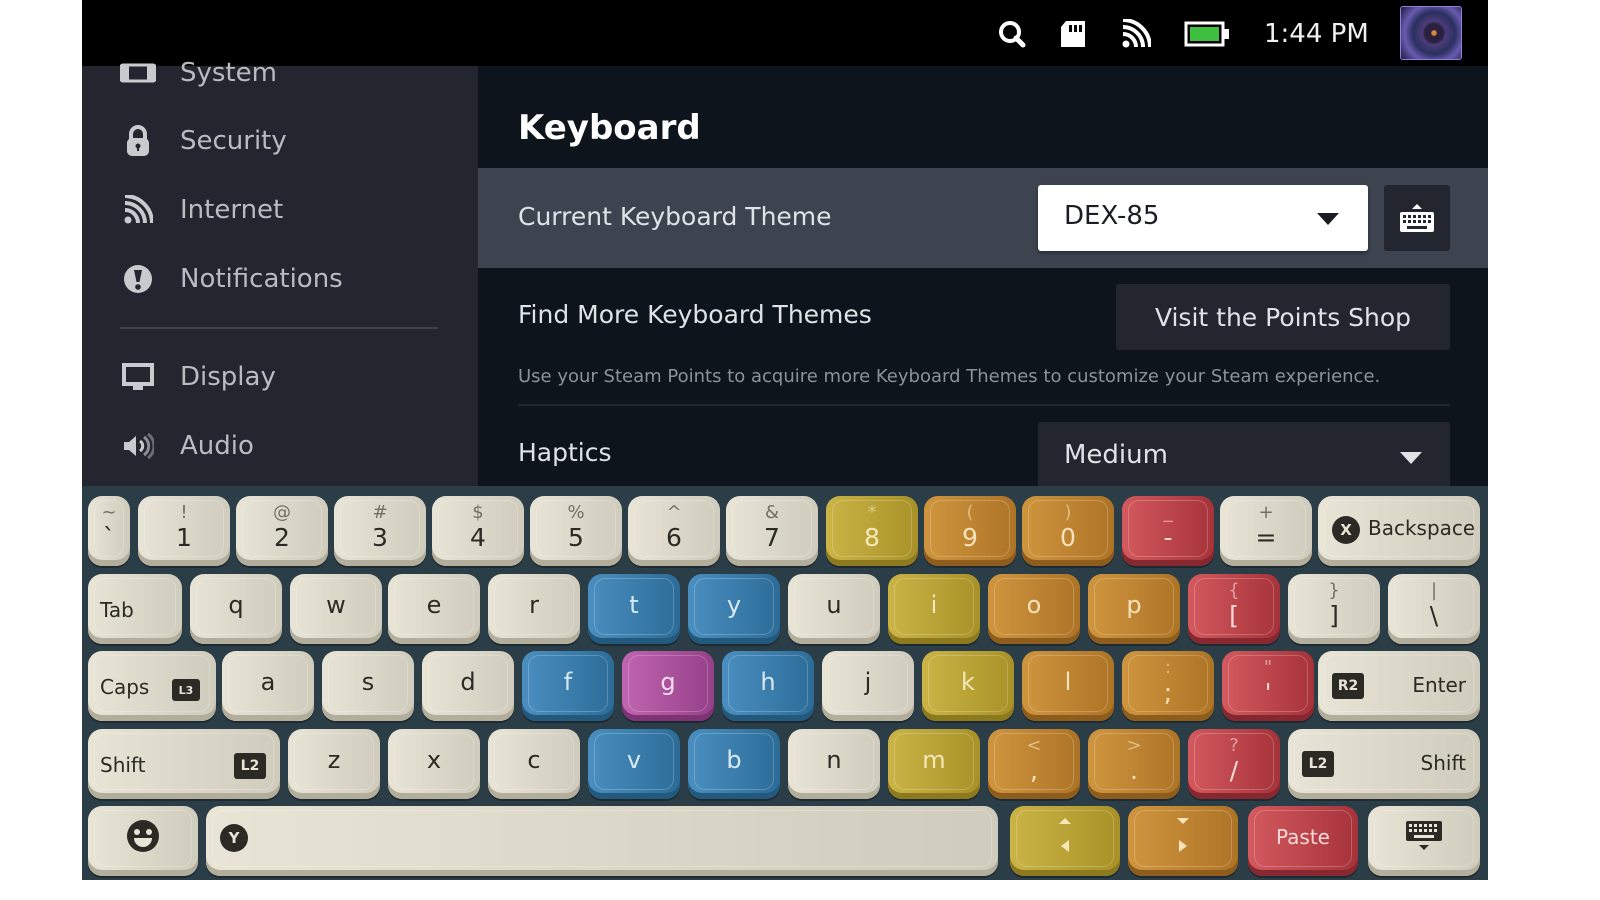 This screenshot has width=1600, height=900. I want to click on key-i: i, so click(934, 609).